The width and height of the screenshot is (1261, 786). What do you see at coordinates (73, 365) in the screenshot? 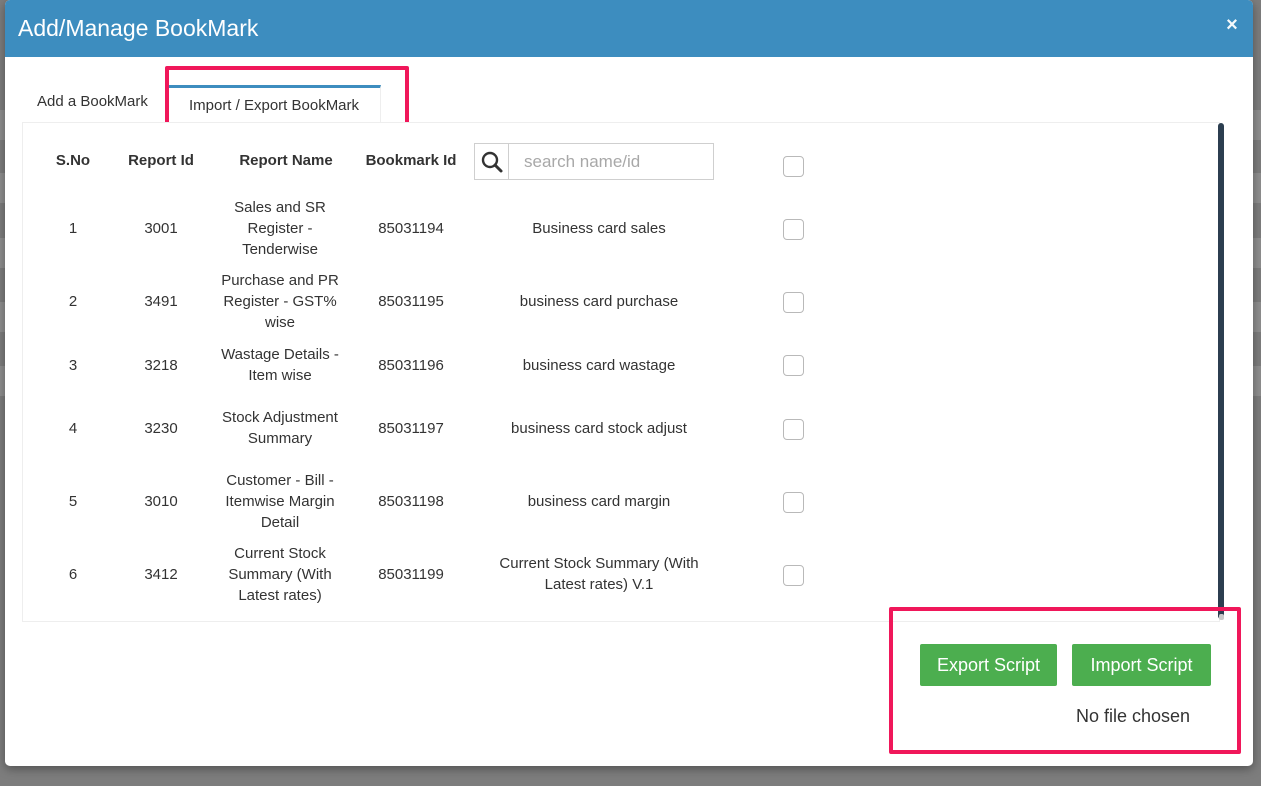
I see `cell-sno: 3` at bounding box center [73, 365].